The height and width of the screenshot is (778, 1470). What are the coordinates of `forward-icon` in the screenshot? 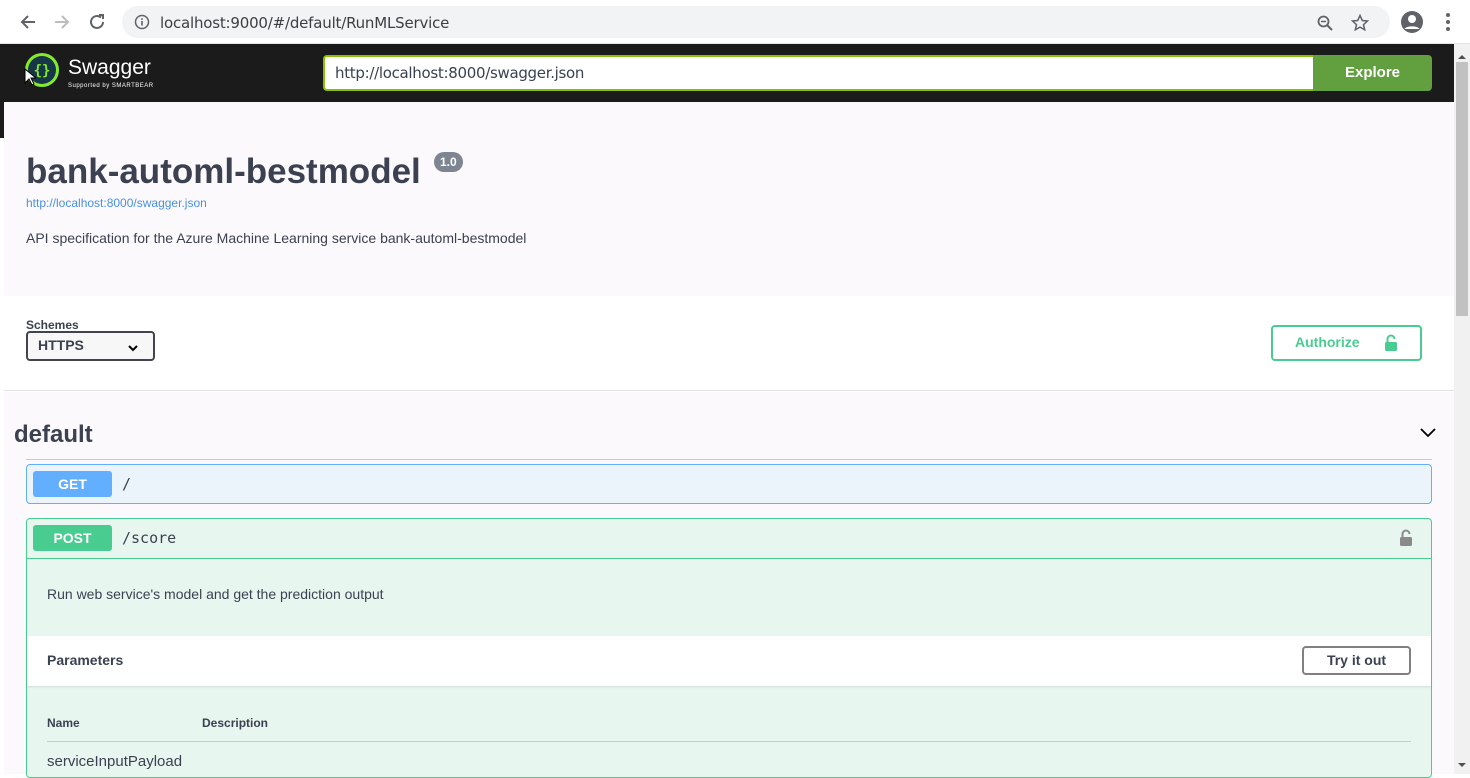 It's located at (62, 22).